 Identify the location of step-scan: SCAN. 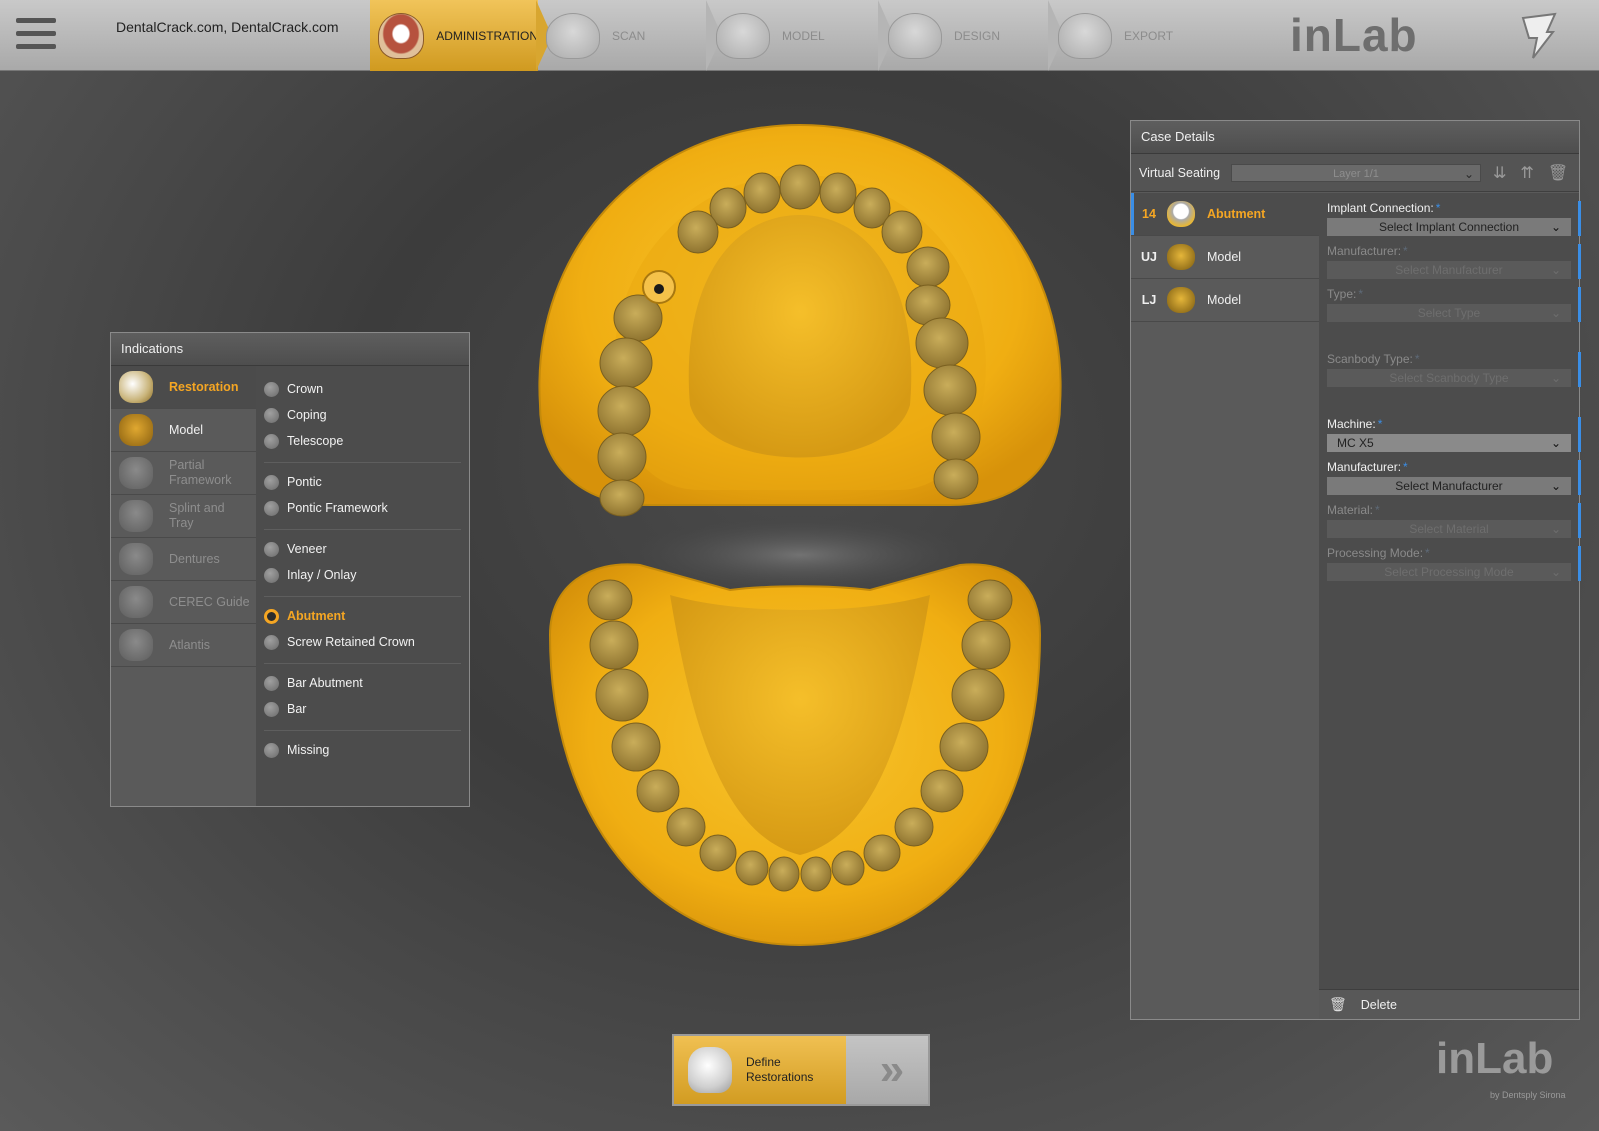
(630, 35).